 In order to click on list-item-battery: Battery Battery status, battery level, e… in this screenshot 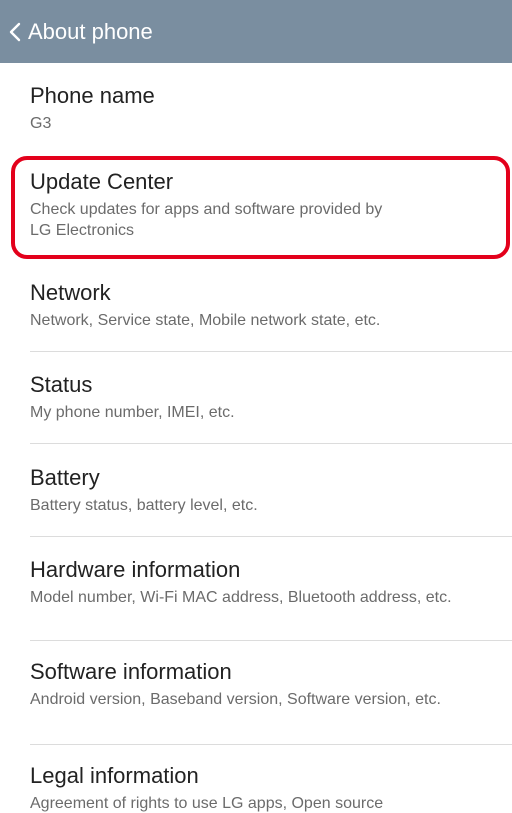, I will do `click(256, 490)`.